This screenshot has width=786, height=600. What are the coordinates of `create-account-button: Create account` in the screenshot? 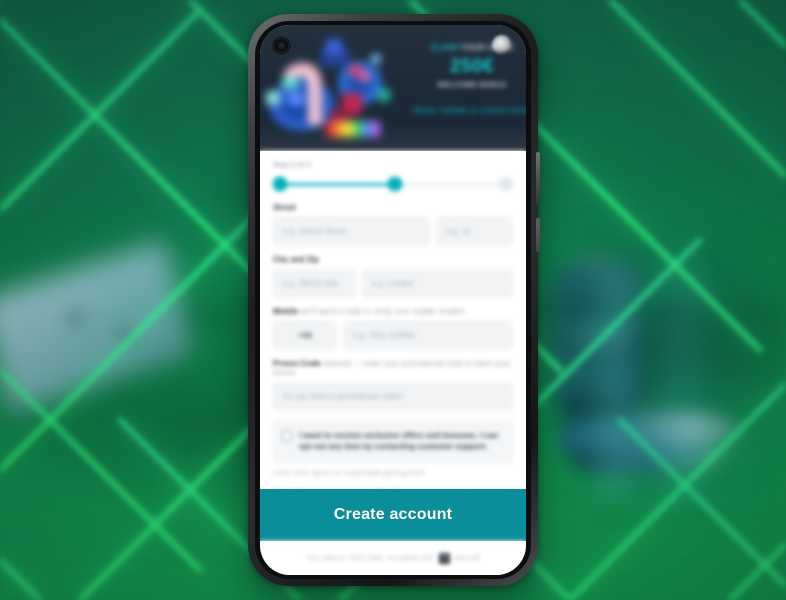 It's located at (393, 515).